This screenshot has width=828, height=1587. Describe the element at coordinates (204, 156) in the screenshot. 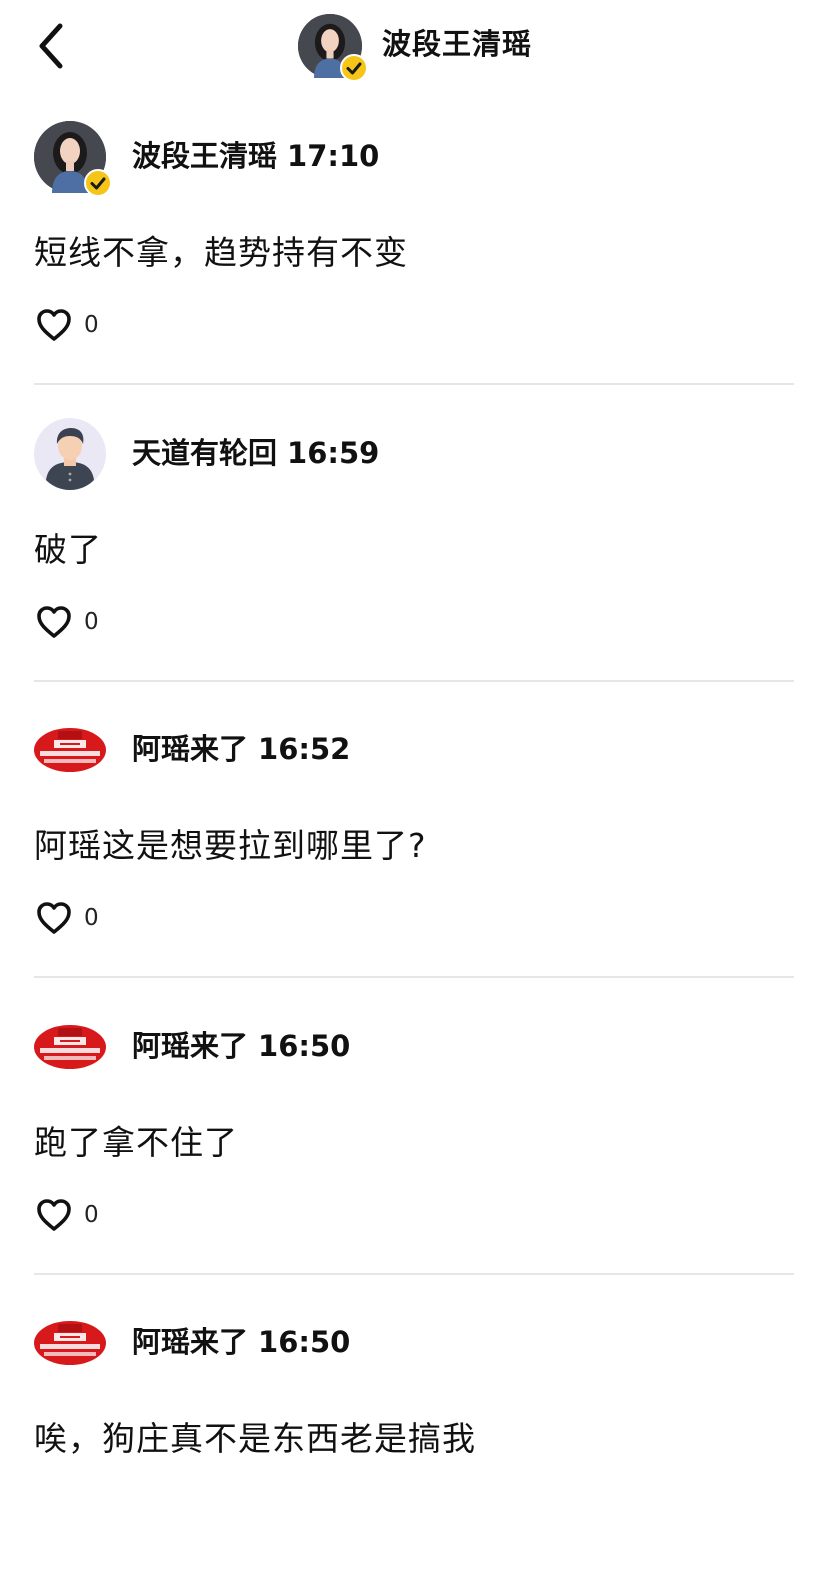

I see `author-name: 波段王清瑶` at that location.